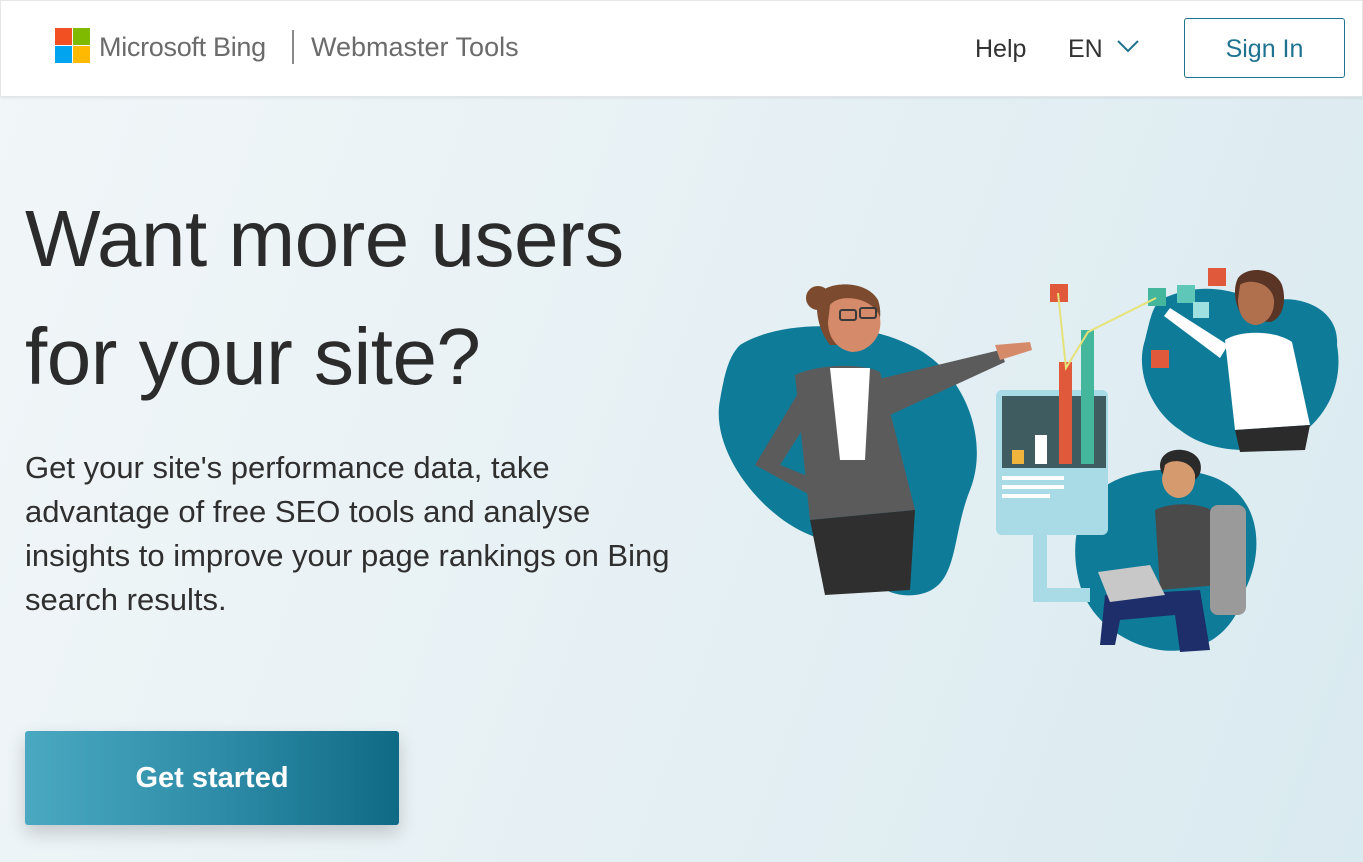  I want to click on get-started-button: Get started, so click(212, 778).